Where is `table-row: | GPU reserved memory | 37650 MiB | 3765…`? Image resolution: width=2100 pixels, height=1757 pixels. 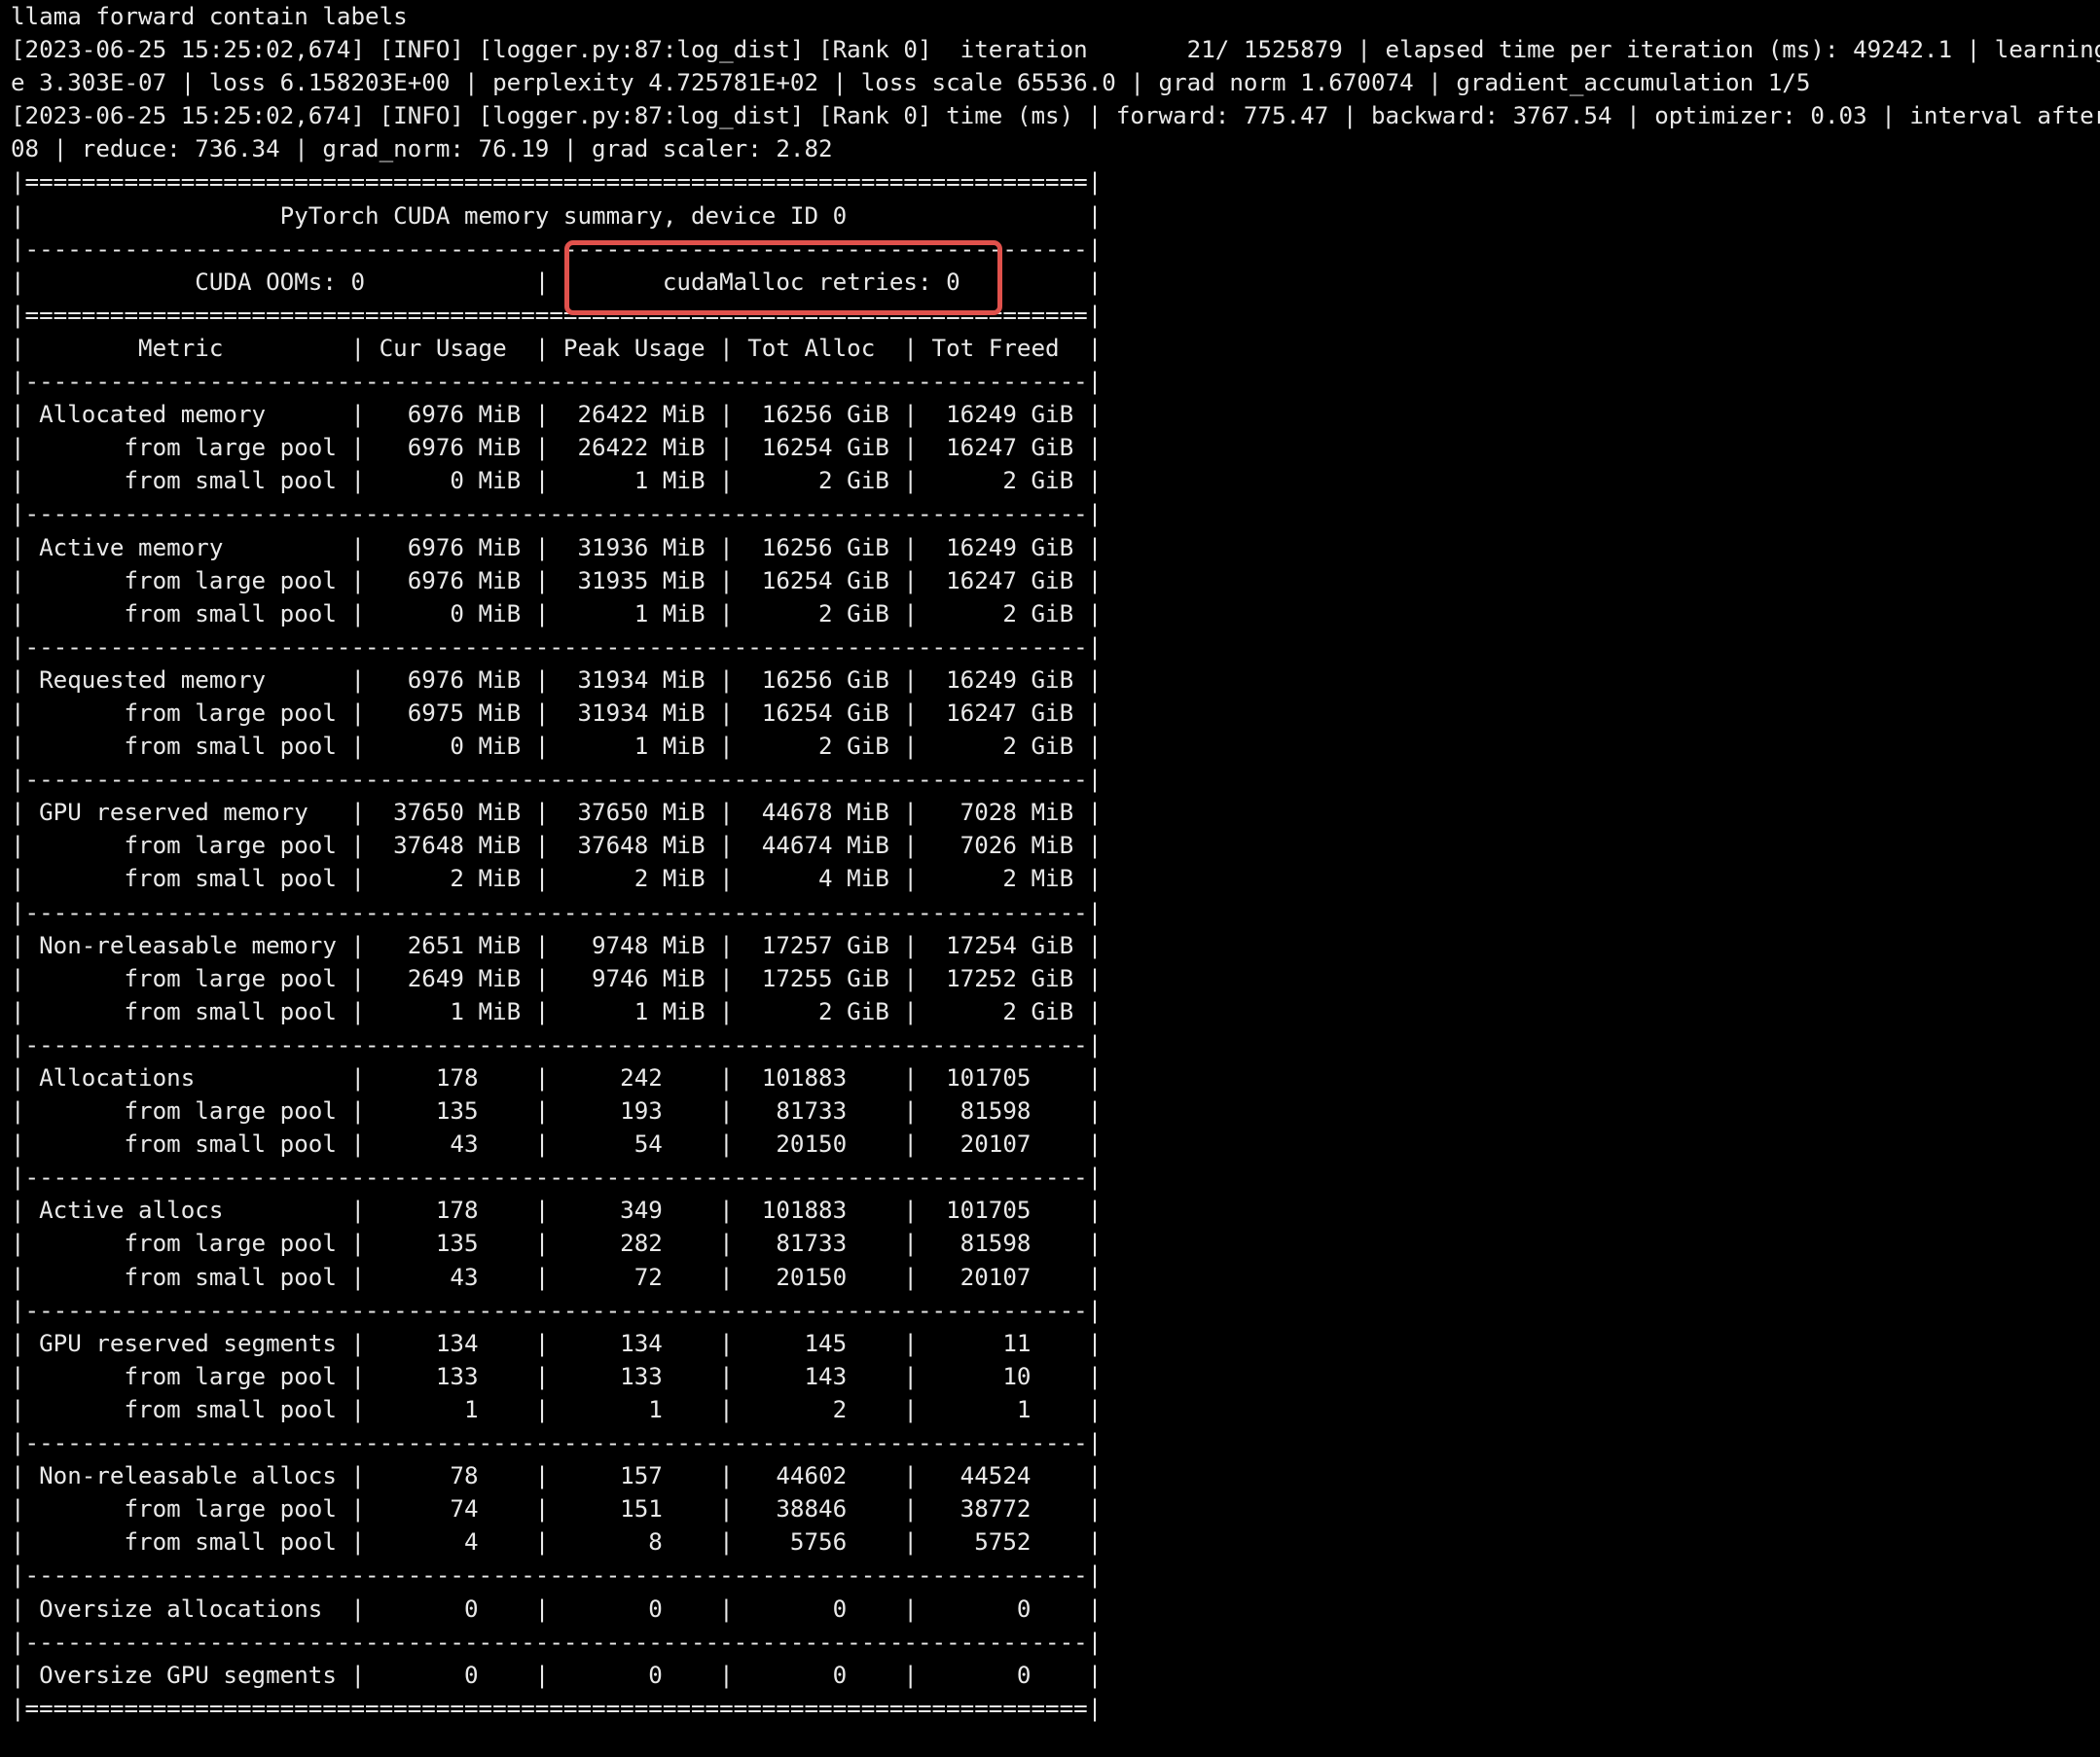 table-row: | GPU reserved memory | 37650 MiB | 3765… is located at coordinates (557, 813).